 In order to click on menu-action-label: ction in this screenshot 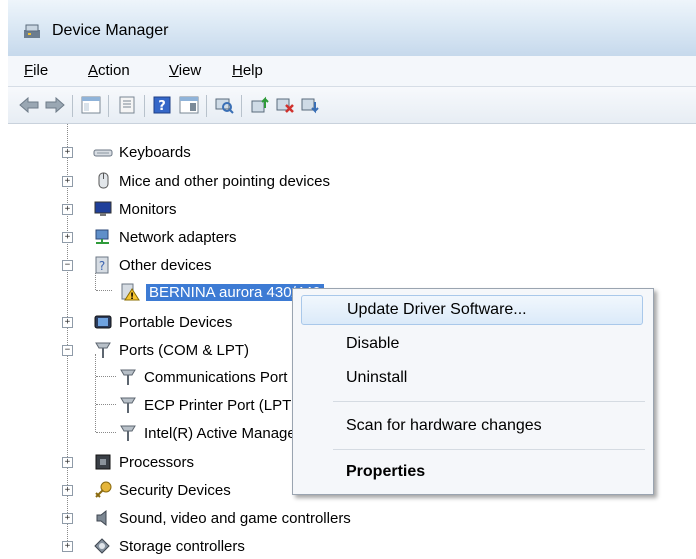, I will do `click(114, 70)`.